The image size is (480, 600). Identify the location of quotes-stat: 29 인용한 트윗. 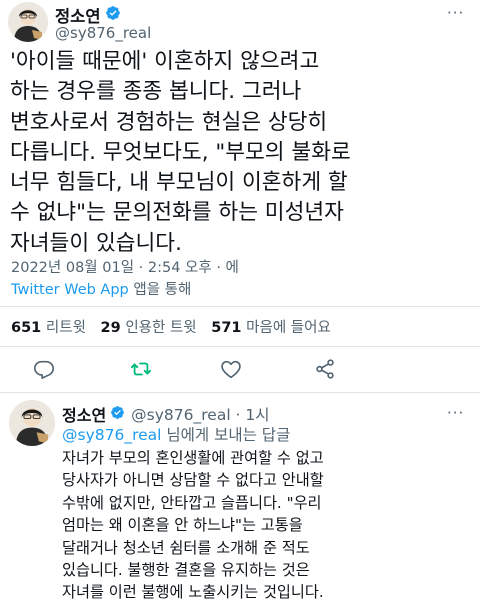
(149, 328).